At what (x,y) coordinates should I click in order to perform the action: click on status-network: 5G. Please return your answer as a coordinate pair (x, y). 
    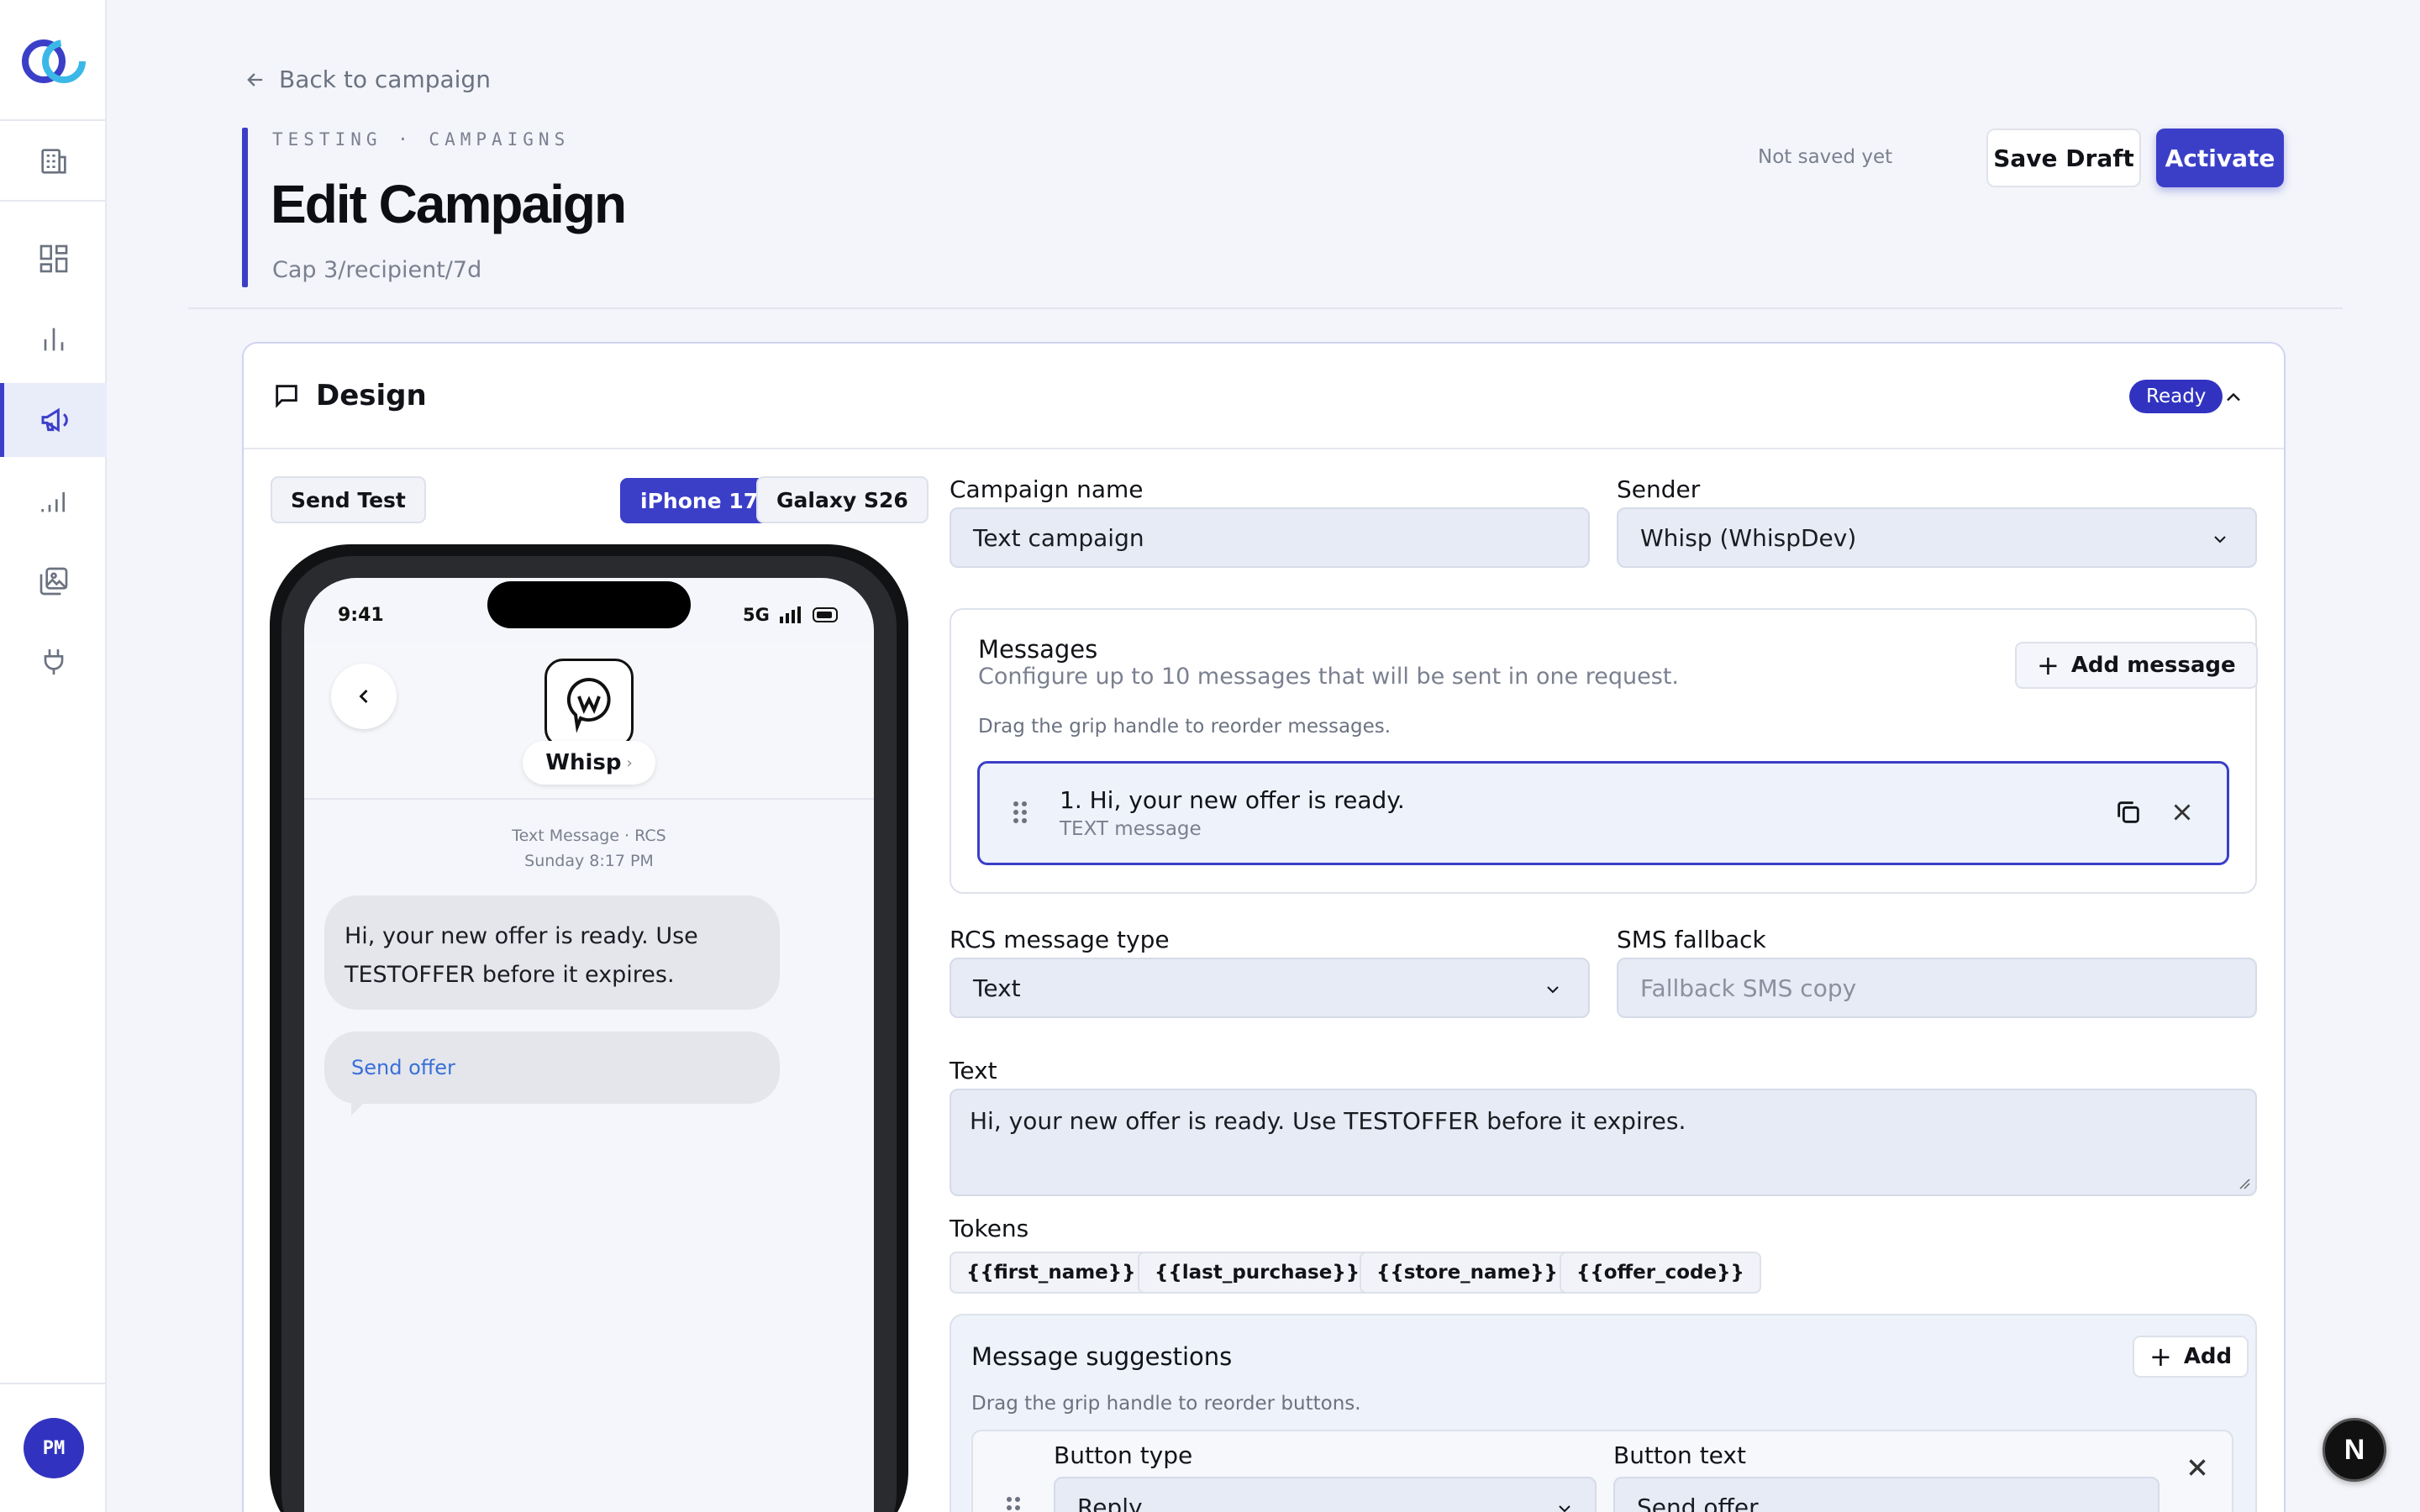
    Looking at the image, I should click on (756, 615).